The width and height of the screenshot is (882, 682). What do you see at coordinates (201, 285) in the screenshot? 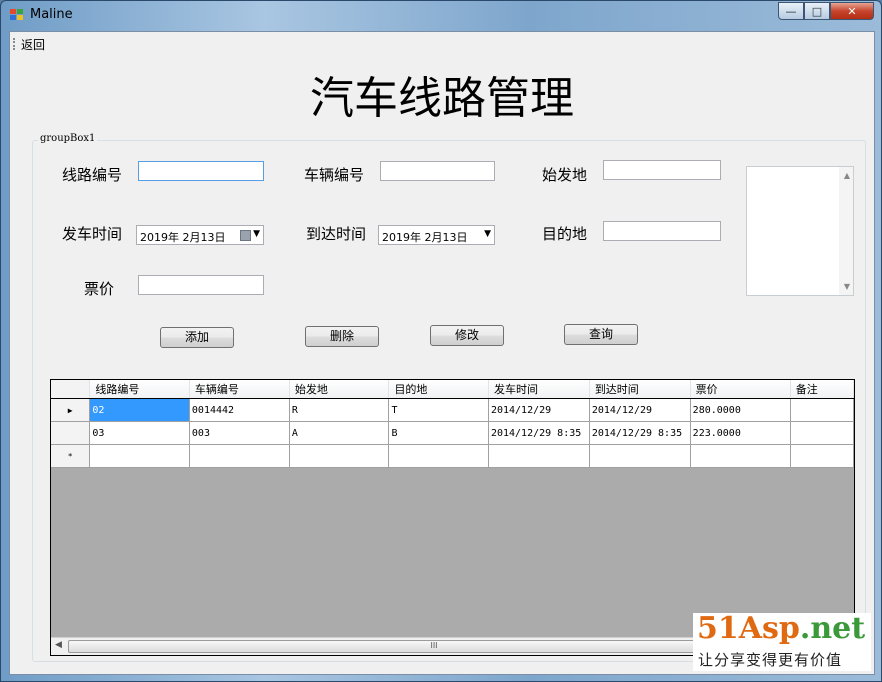
I see `price-input` at bounding box center [201, 285].